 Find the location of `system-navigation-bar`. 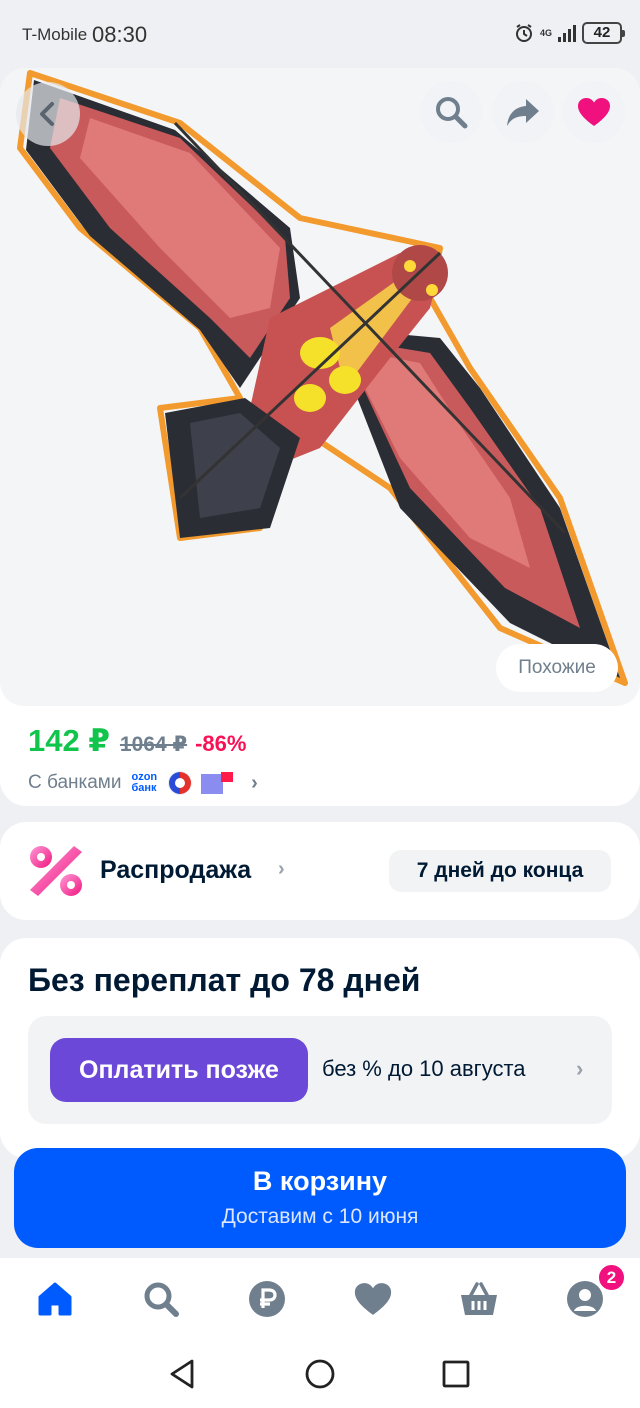

system-navigation-bar is located at coordinates (320, 1375).